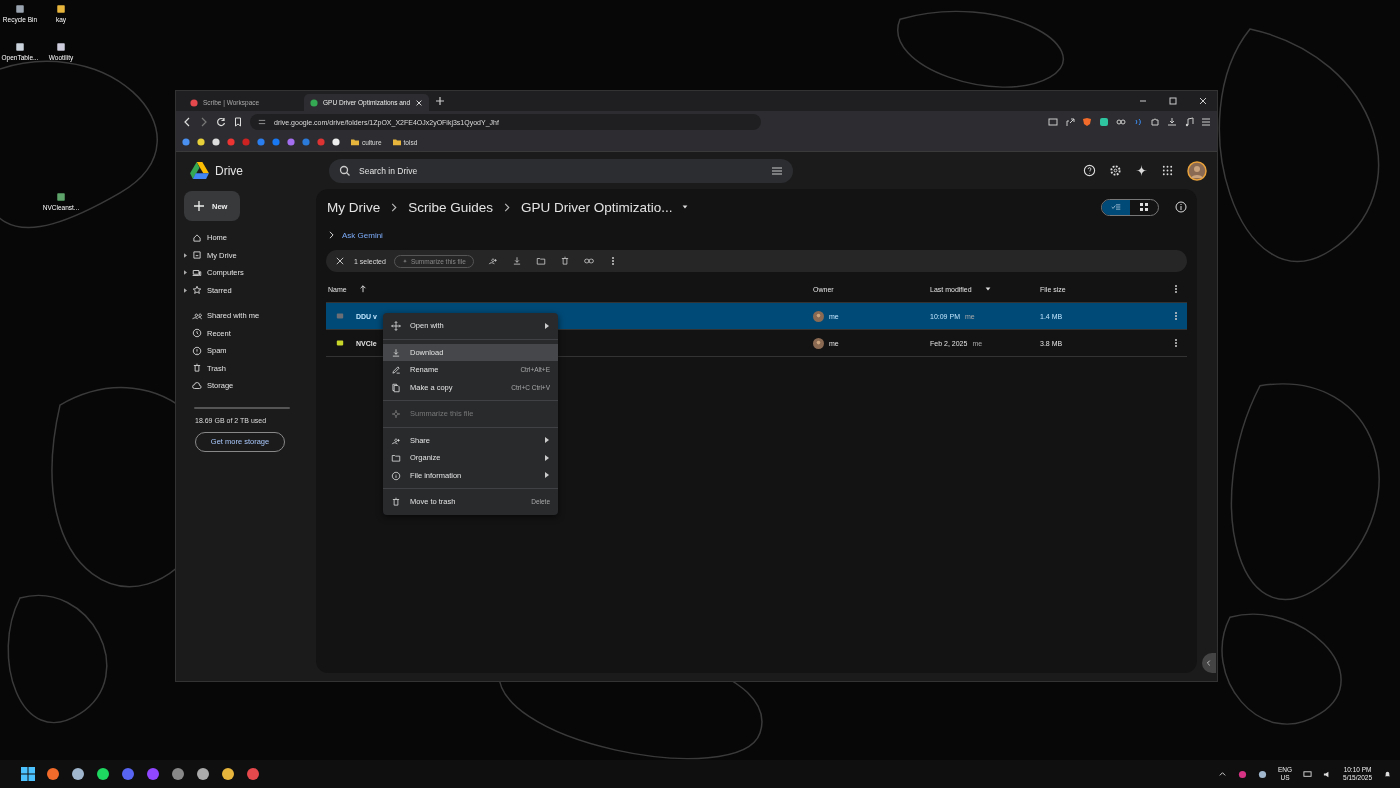  I want to click on share-icon, so click(1070, 122).